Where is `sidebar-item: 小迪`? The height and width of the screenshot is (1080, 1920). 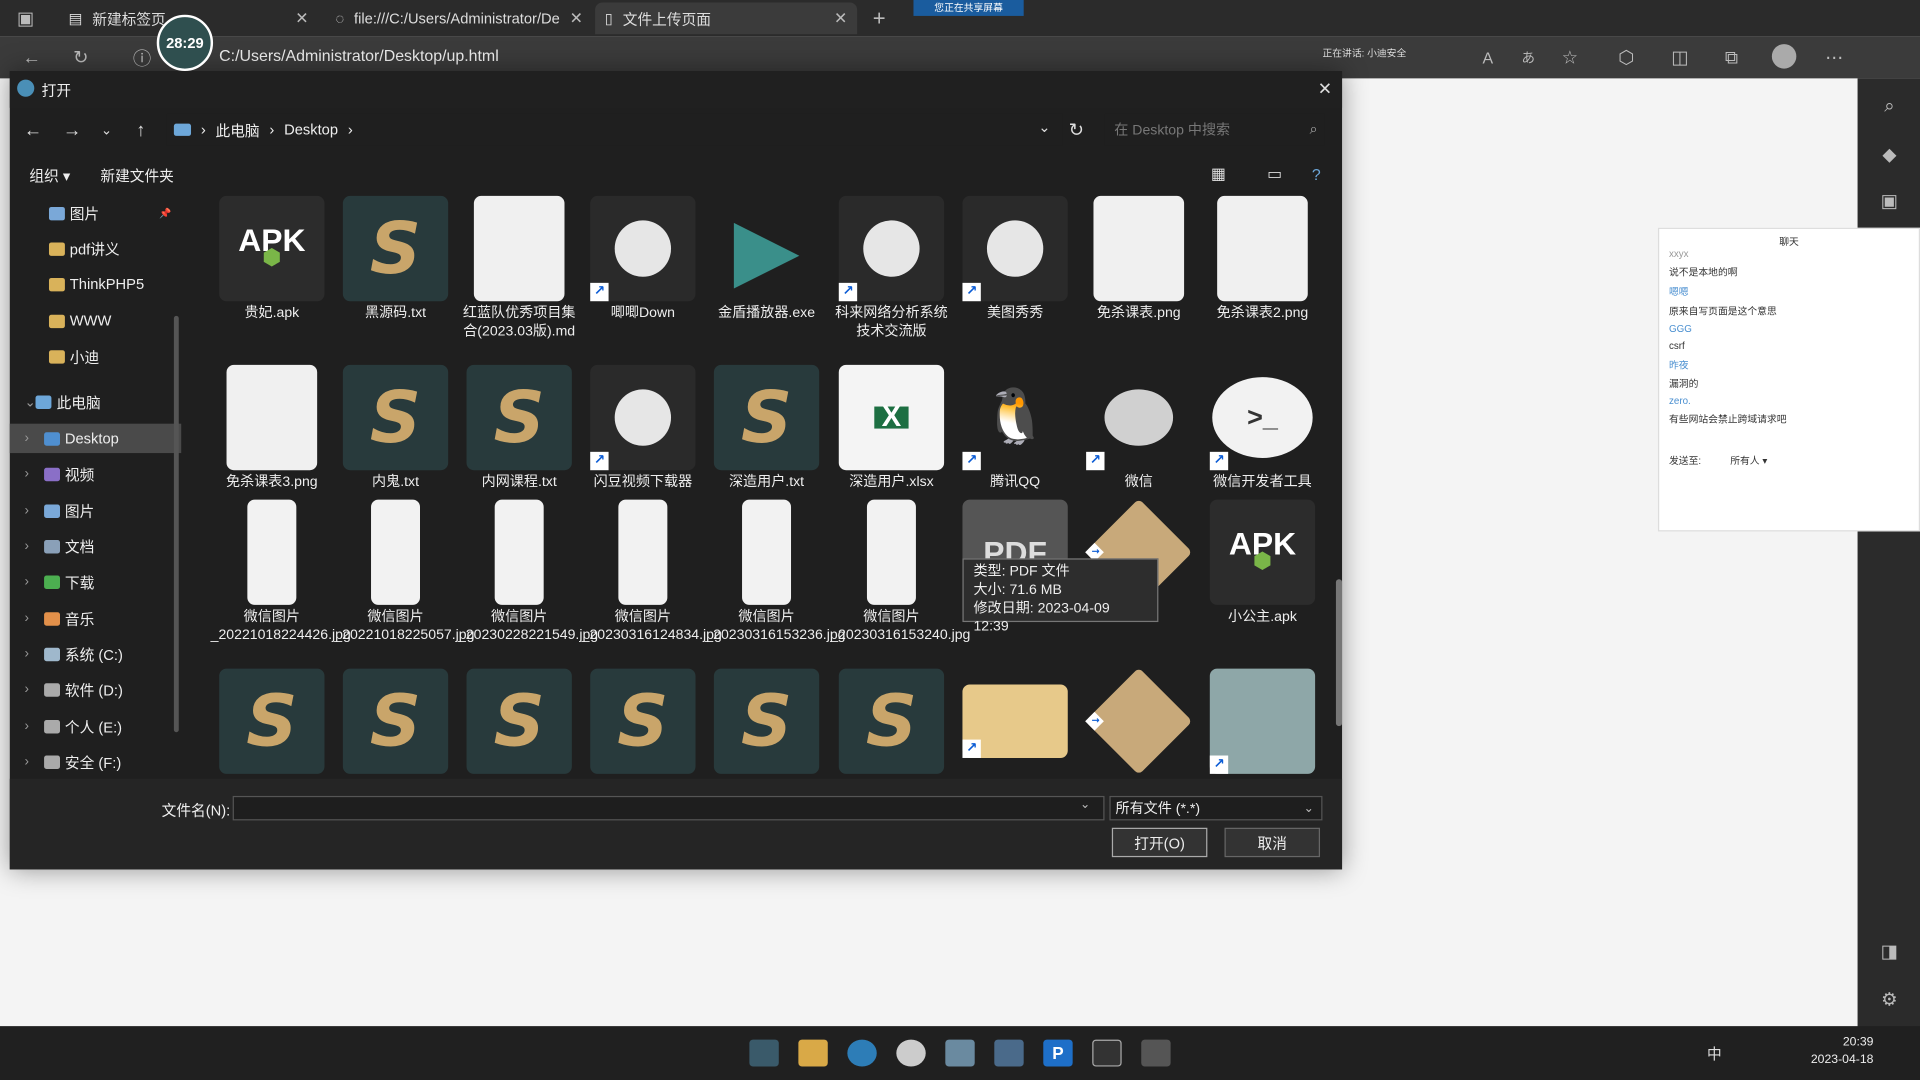
sidebar-item: 小迪 is located at coordinates (95, 356).